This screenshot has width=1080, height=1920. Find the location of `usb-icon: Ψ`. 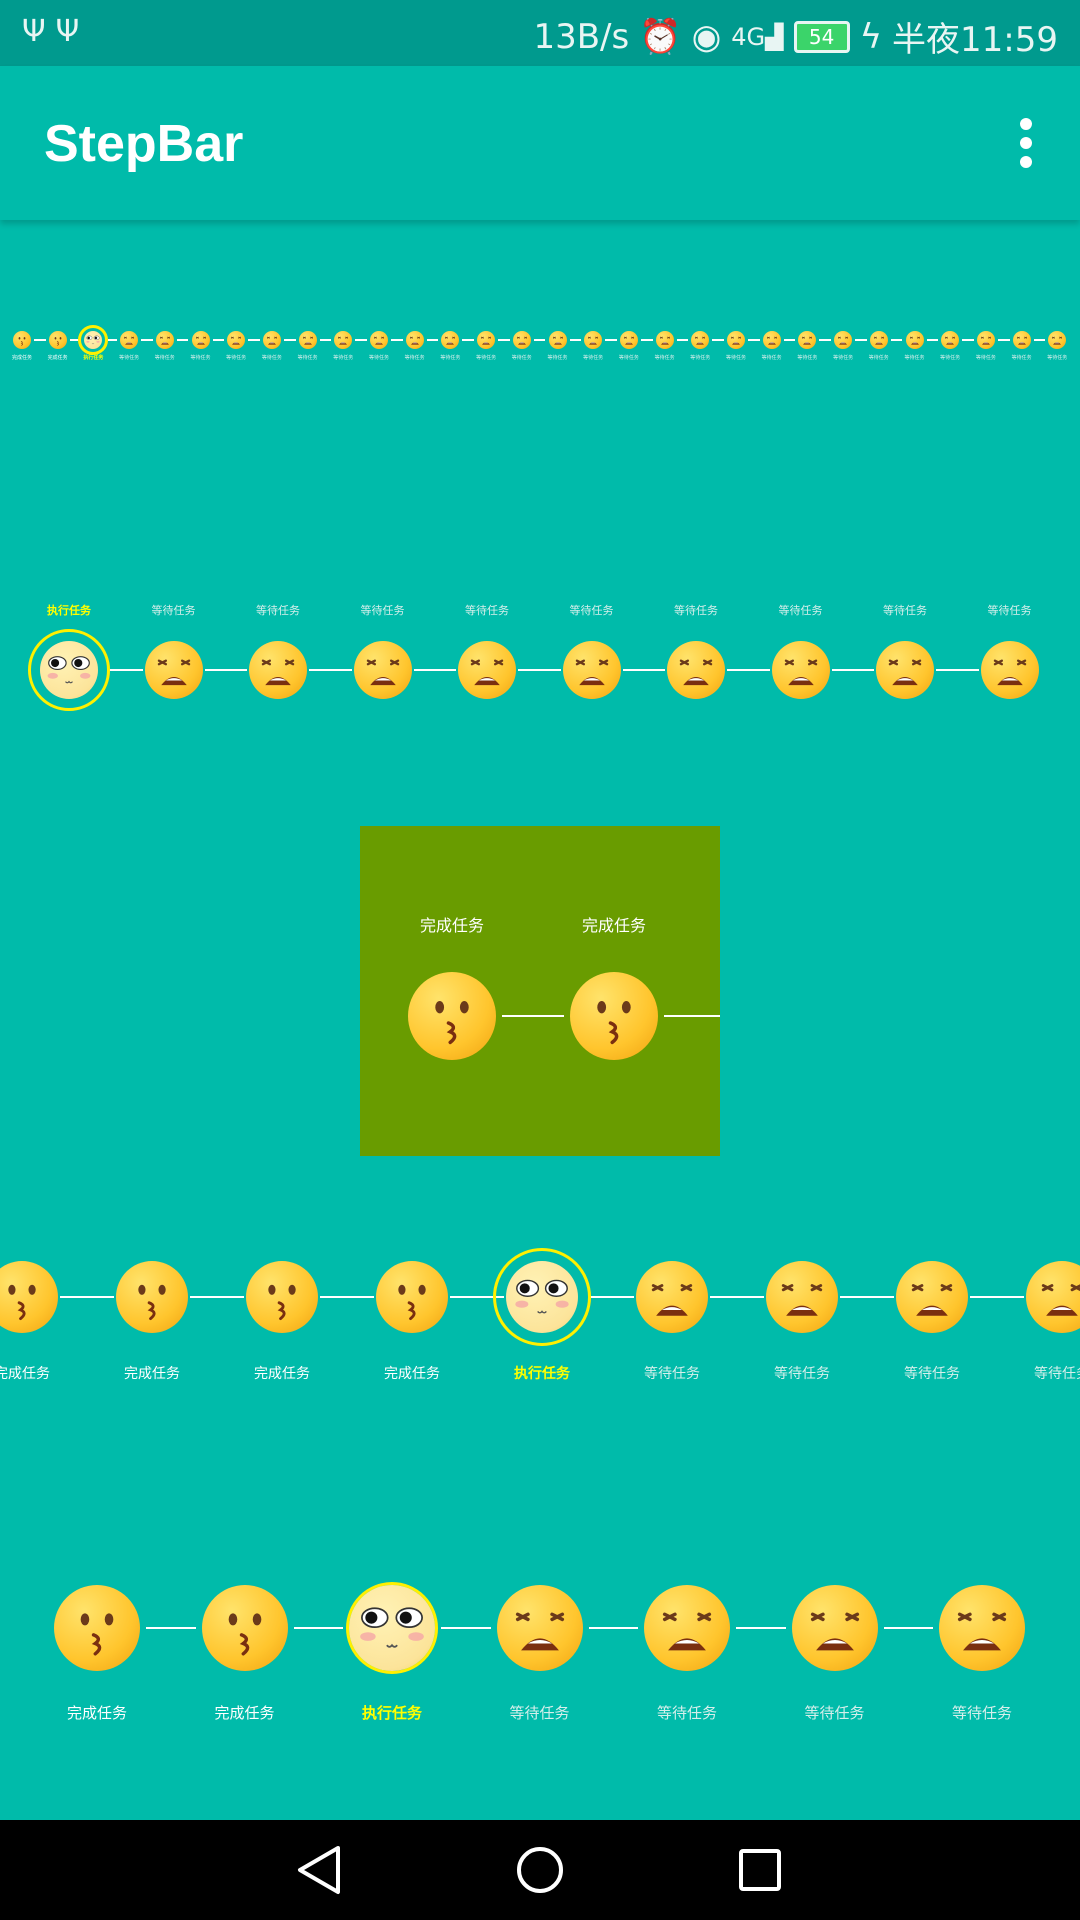

usb-icon: Ψ is located at coordinates (39, 31).